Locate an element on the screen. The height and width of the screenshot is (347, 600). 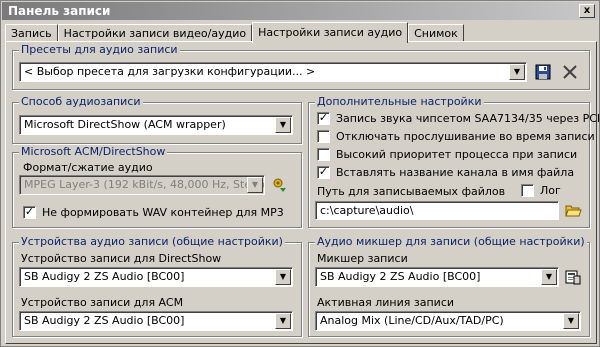
channel-name-in-filename-option: ✓ Вставлять название канала в имя файла is located at coordinates (445, 172).